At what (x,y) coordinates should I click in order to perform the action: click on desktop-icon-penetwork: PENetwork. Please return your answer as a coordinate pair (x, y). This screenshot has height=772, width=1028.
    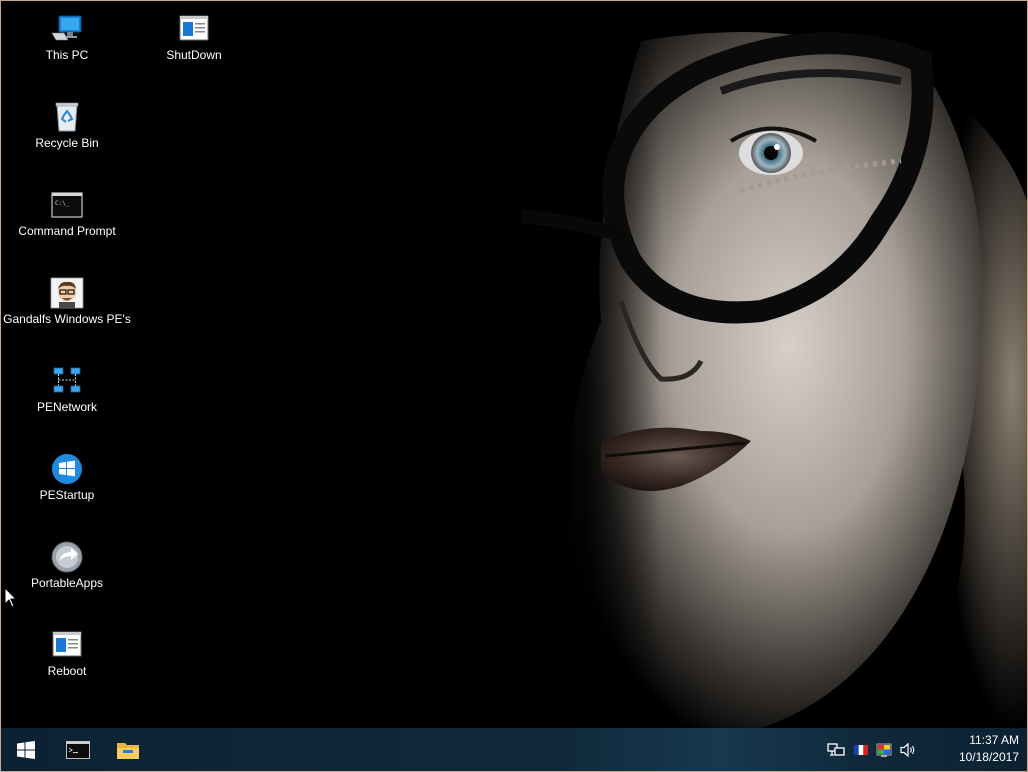
    Looking at the image, I should click on (67, 392).